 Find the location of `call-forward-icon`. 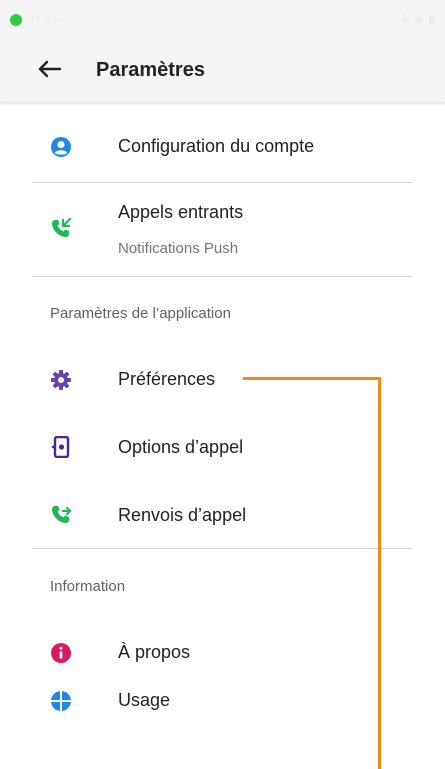

call-forward-icon is located at coordinates (61, 515).